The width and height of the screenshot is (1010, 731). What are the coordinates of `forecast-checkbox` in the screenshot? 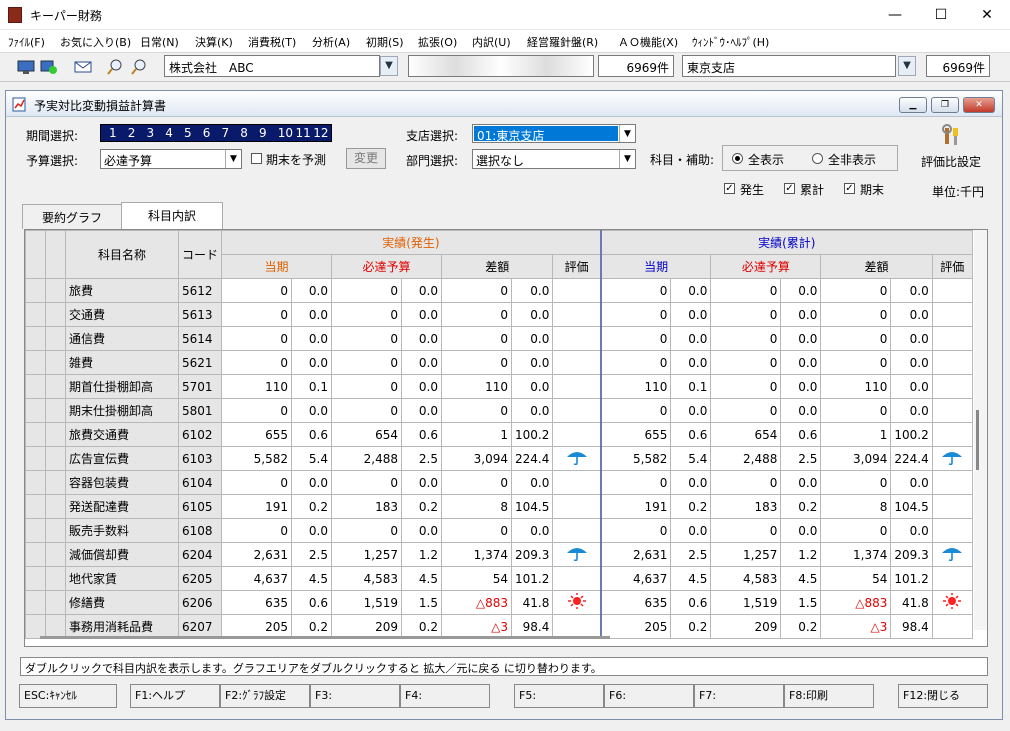 It's located at (256, 158).